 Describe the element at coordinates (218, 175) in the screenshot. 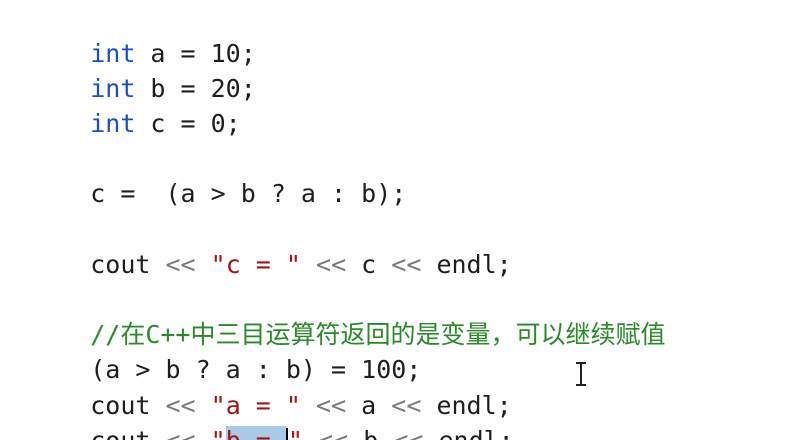

I see `code-line-5: c = (a > b ? a : b);` at that location.